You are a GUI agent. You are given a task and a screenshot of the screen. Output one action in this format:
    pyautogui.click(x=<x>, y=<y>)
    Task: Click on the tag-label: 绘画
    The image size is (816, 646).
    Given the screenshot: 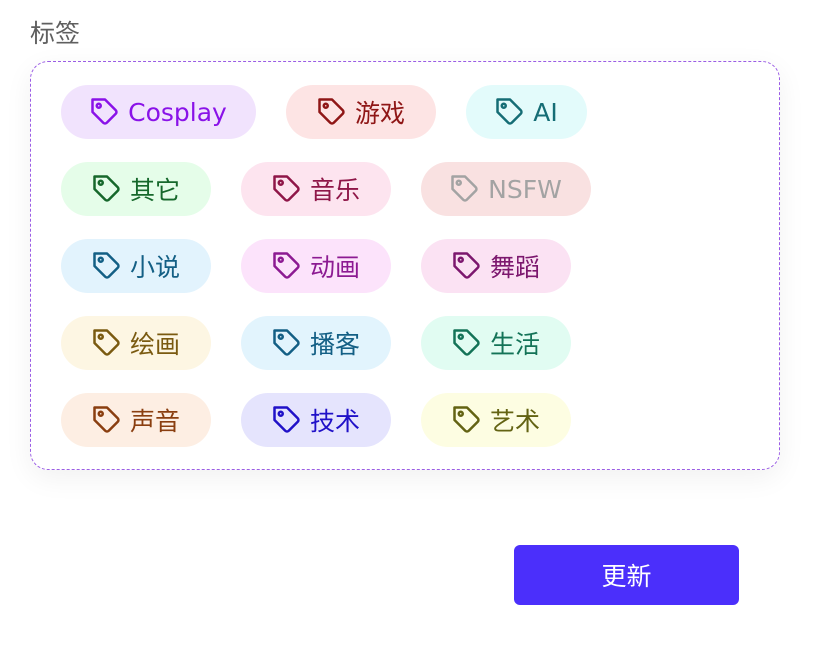 What is the action you would take?
    pyautogui.click(x=154, y=344)
    